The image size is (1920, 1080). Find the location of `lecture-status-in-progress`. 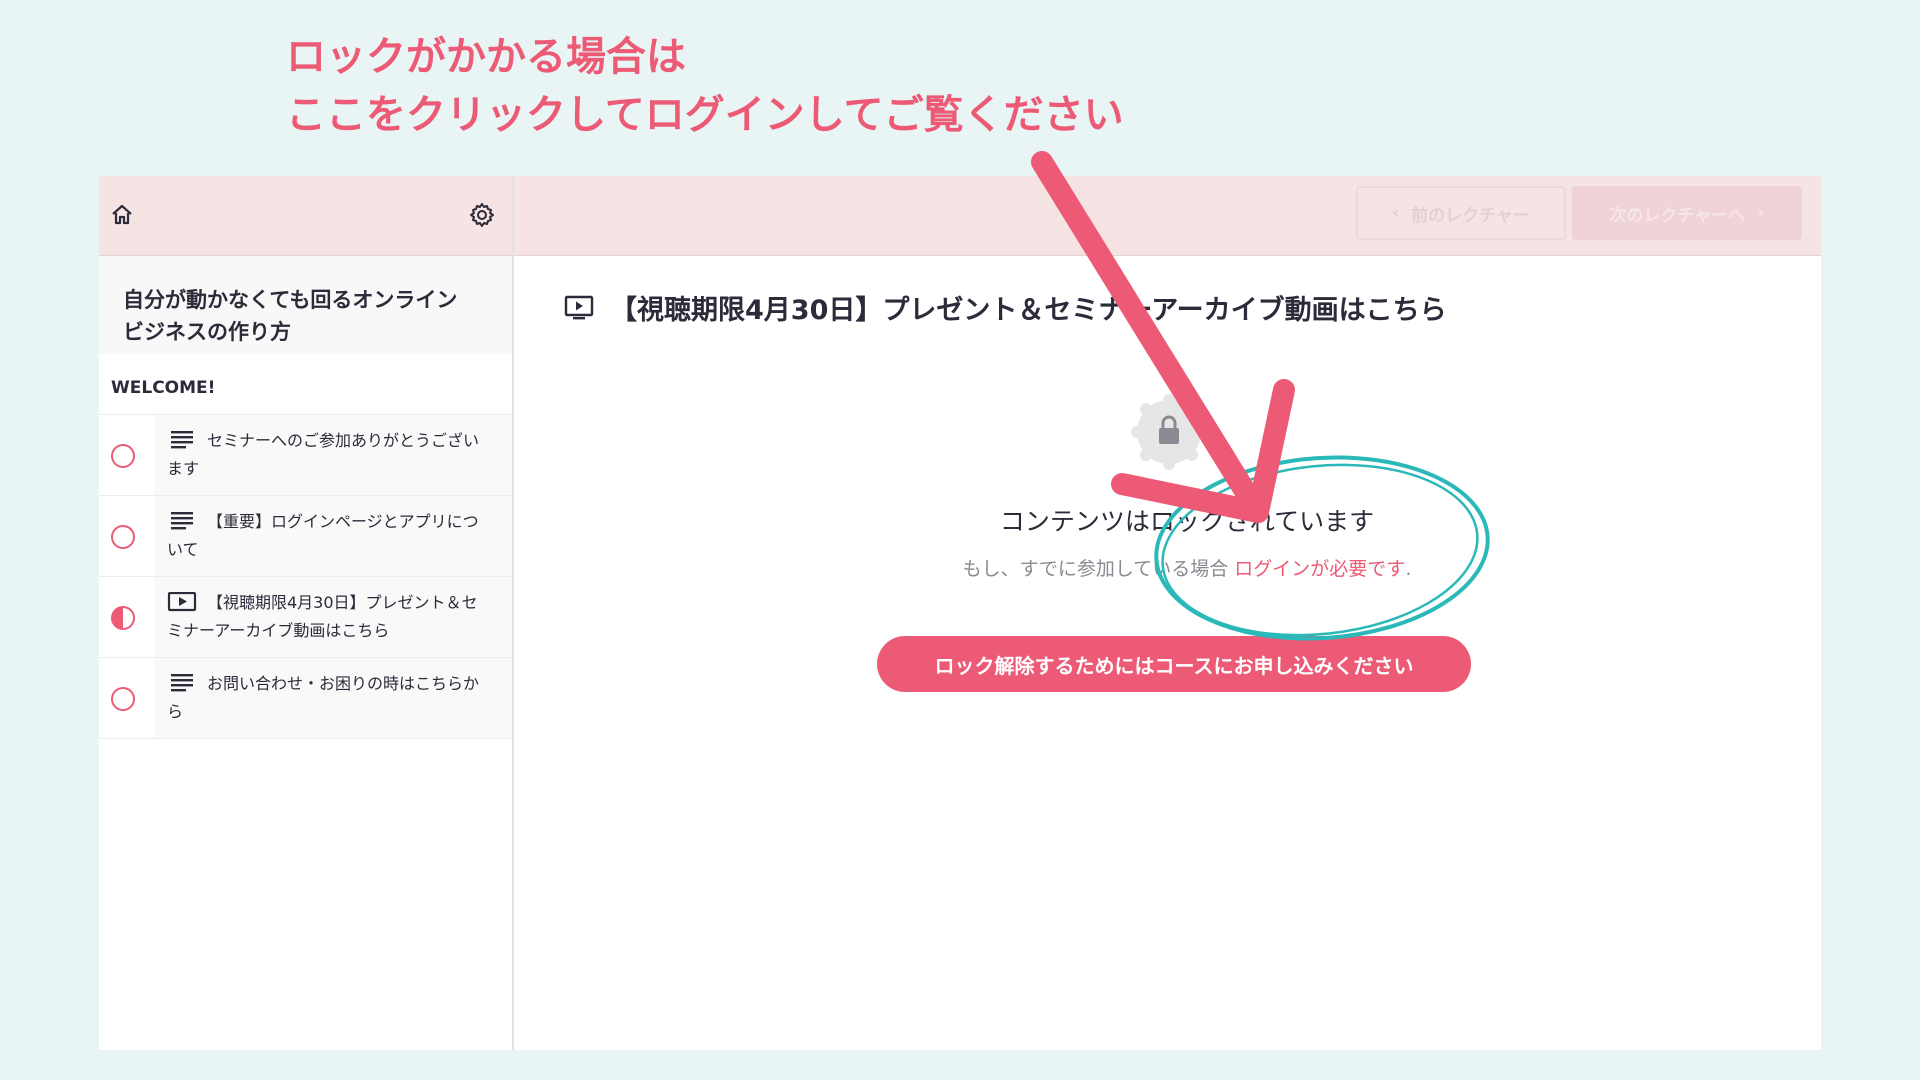

lecture-status-in-progress is located at coordinates (123, 618).